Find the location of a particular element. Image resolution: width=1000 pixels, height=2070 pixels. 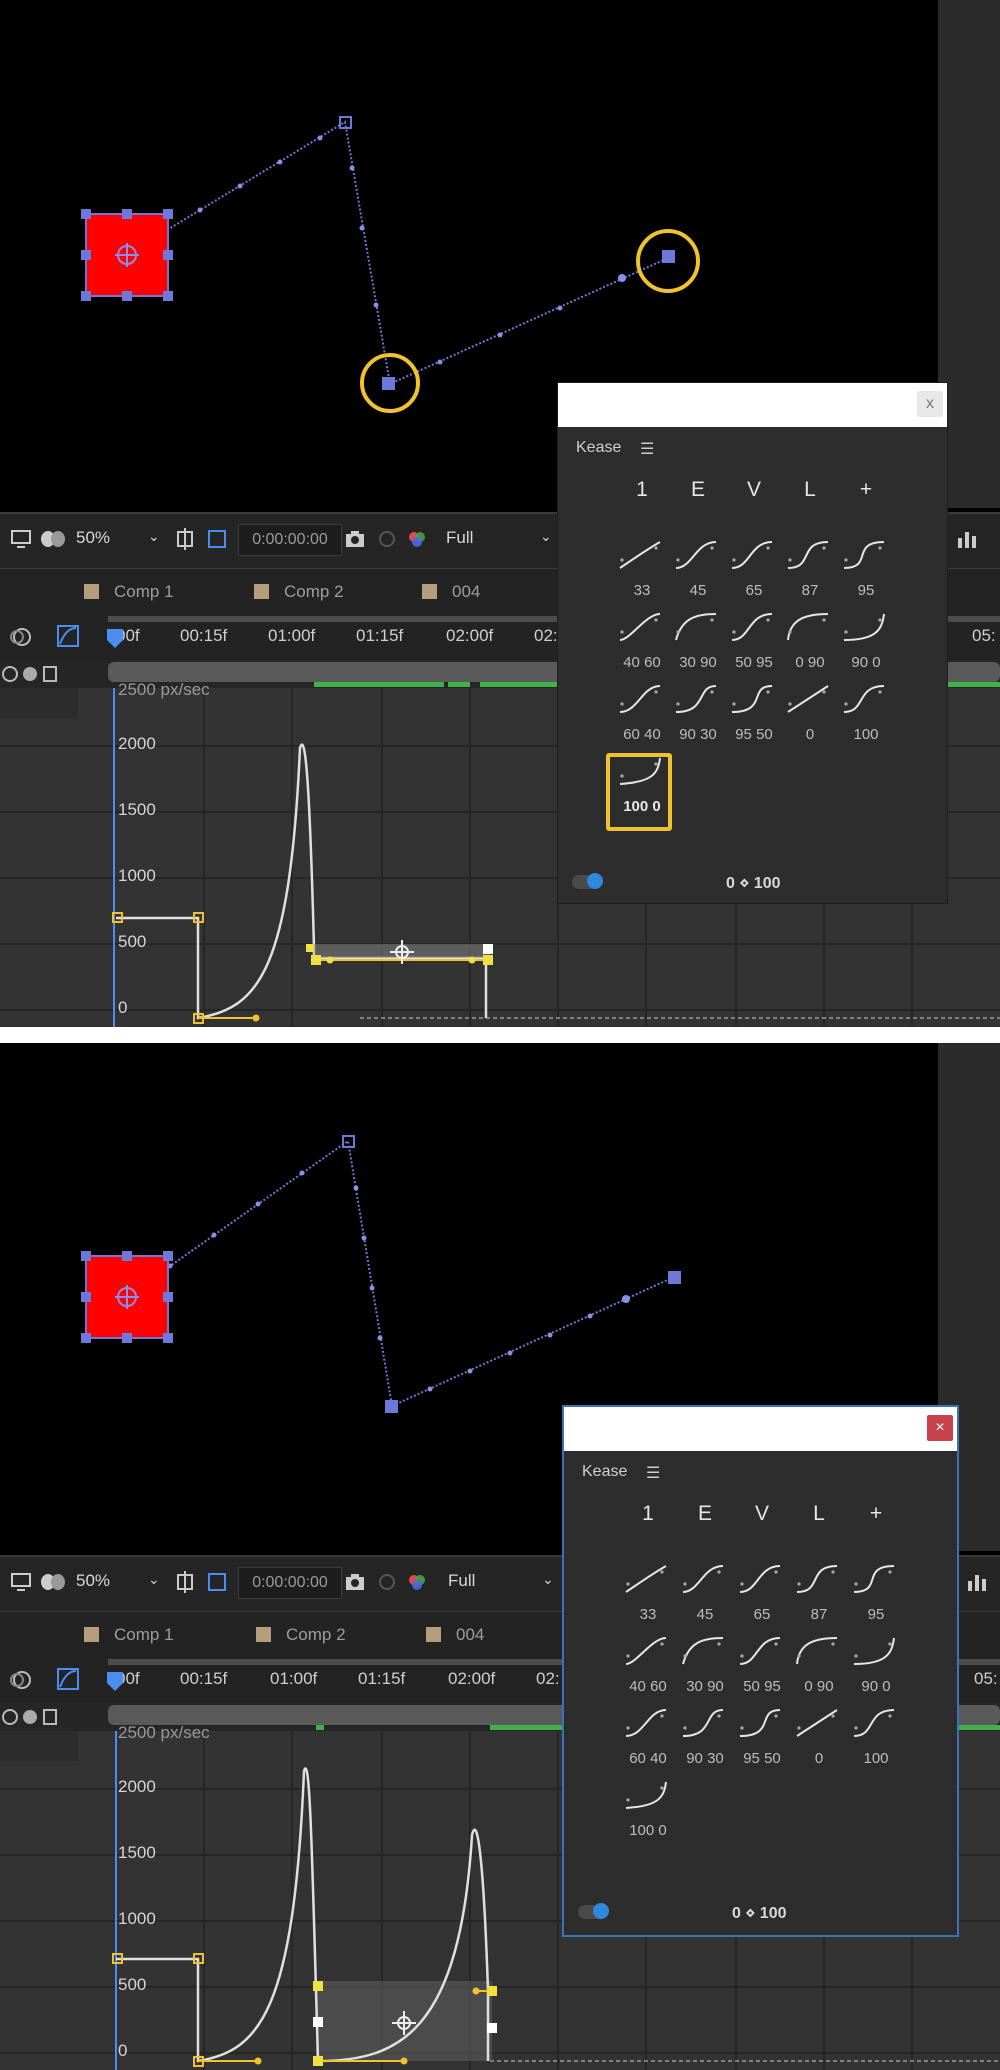

close-button: x is located at coordinates (930, 404).